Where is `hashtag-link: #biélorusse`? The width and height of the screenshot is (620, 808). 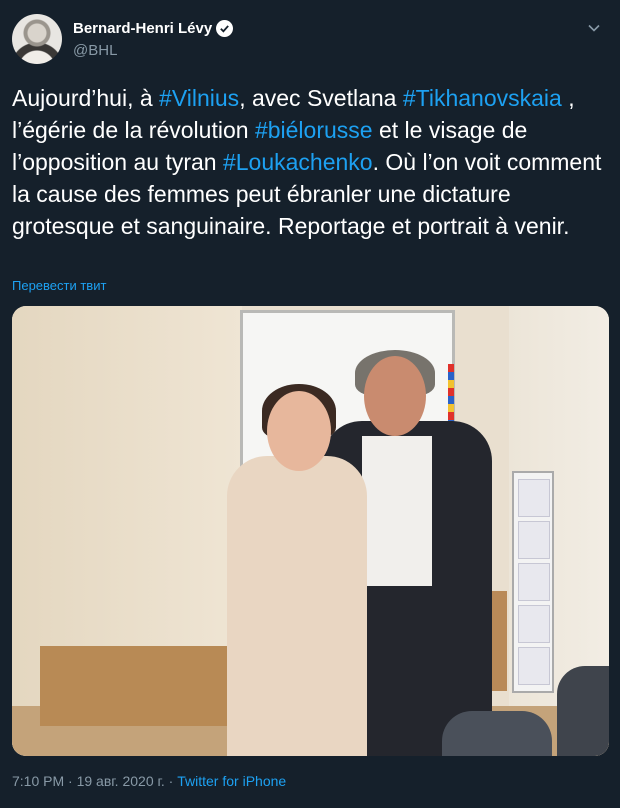
hashtag-link: #biélorusse is located at coordinates (314, 130).